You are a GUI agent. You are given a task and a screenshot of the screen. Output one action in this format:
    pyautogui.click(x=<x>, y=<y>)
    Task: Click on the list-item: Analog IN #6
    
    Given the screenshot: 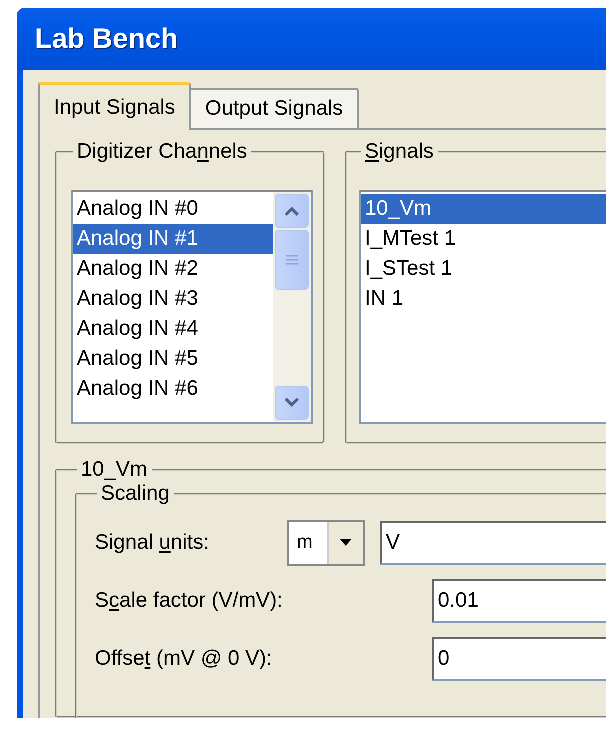 What is the action you would take?
    pyautogui.click(x=173, y=389)
    